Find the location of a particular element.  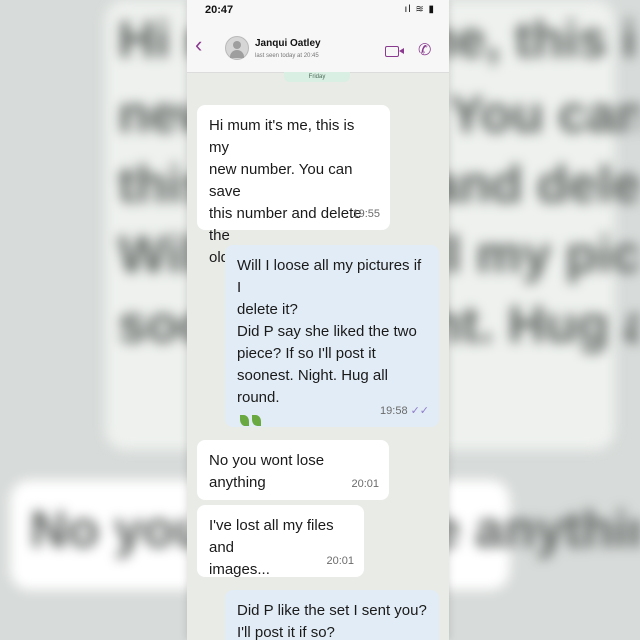

status-time: 20:47 is located at coordinates (219, 10).